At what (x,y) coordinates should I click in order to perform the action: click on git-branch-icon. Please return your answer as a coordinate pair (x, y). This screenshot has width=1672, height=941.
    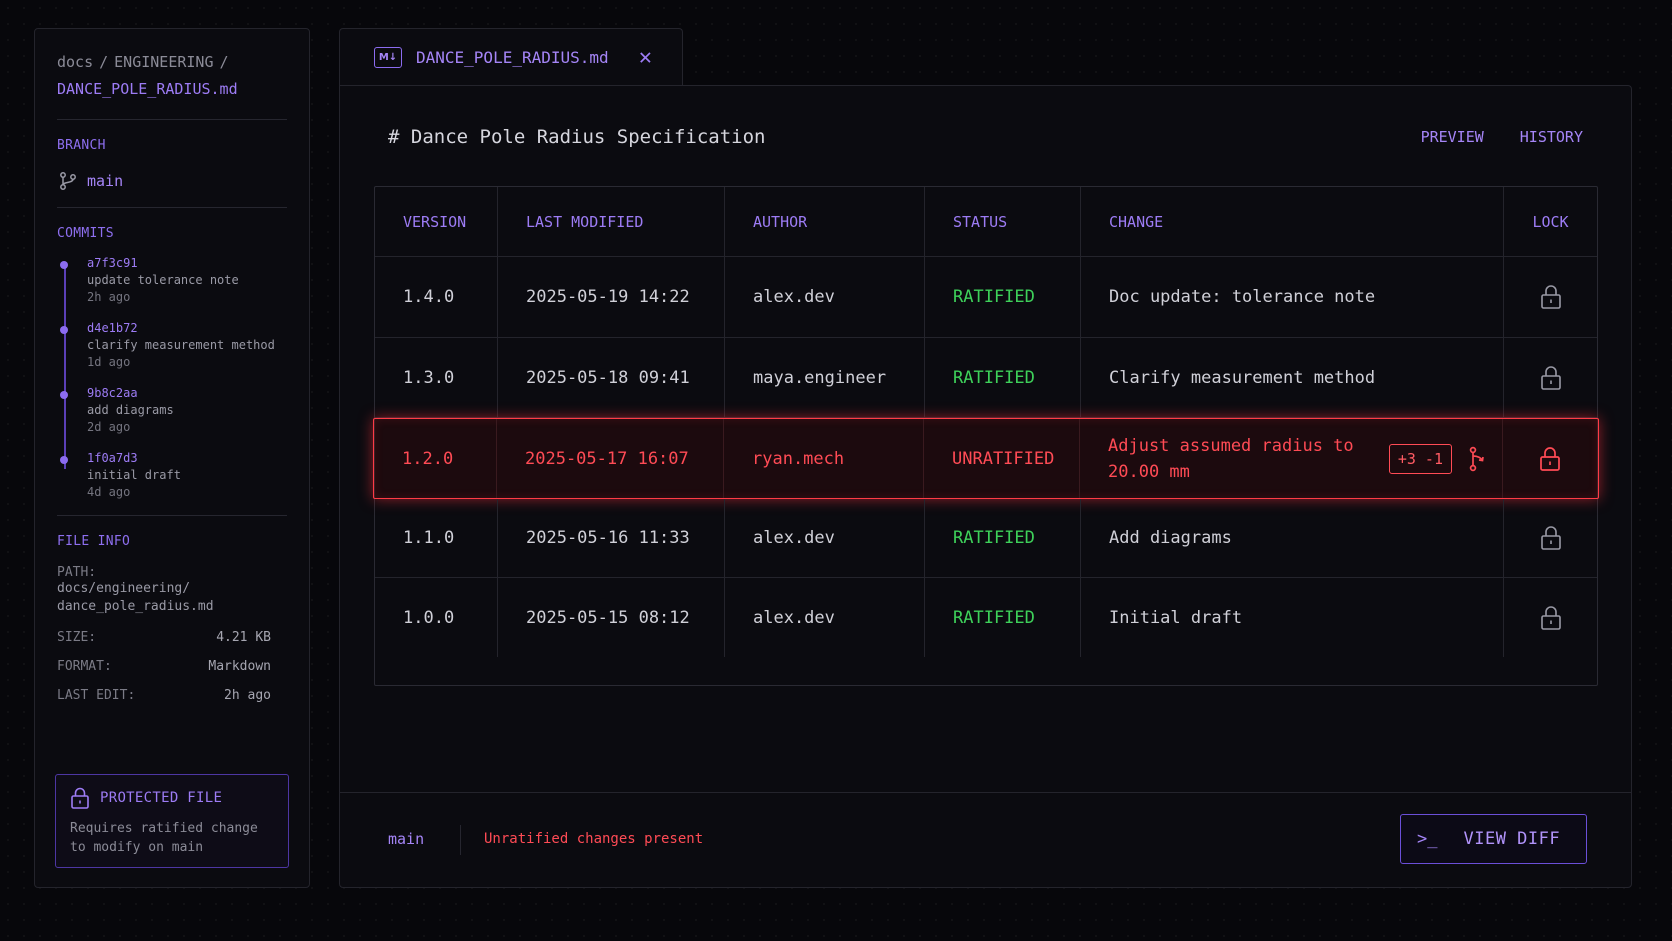
    Looking at the image, I should click on (68, 181).